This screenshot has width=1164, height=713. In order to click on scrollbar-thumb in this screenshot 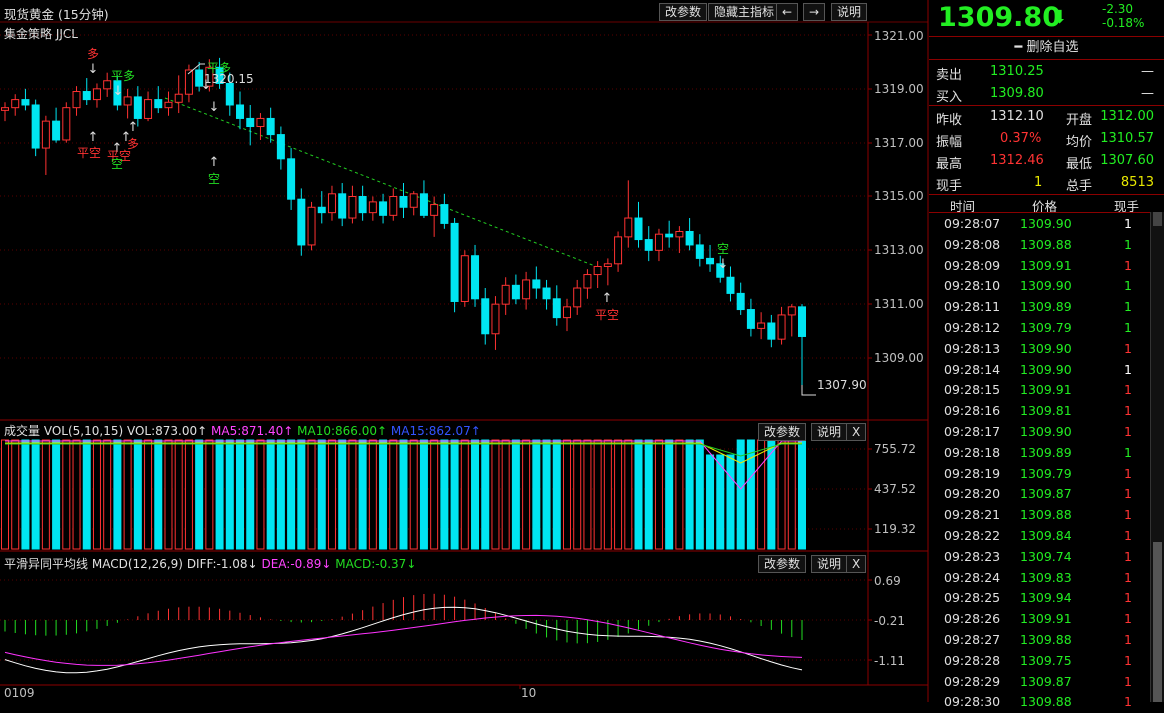, I will do `click(1157, 622)`.